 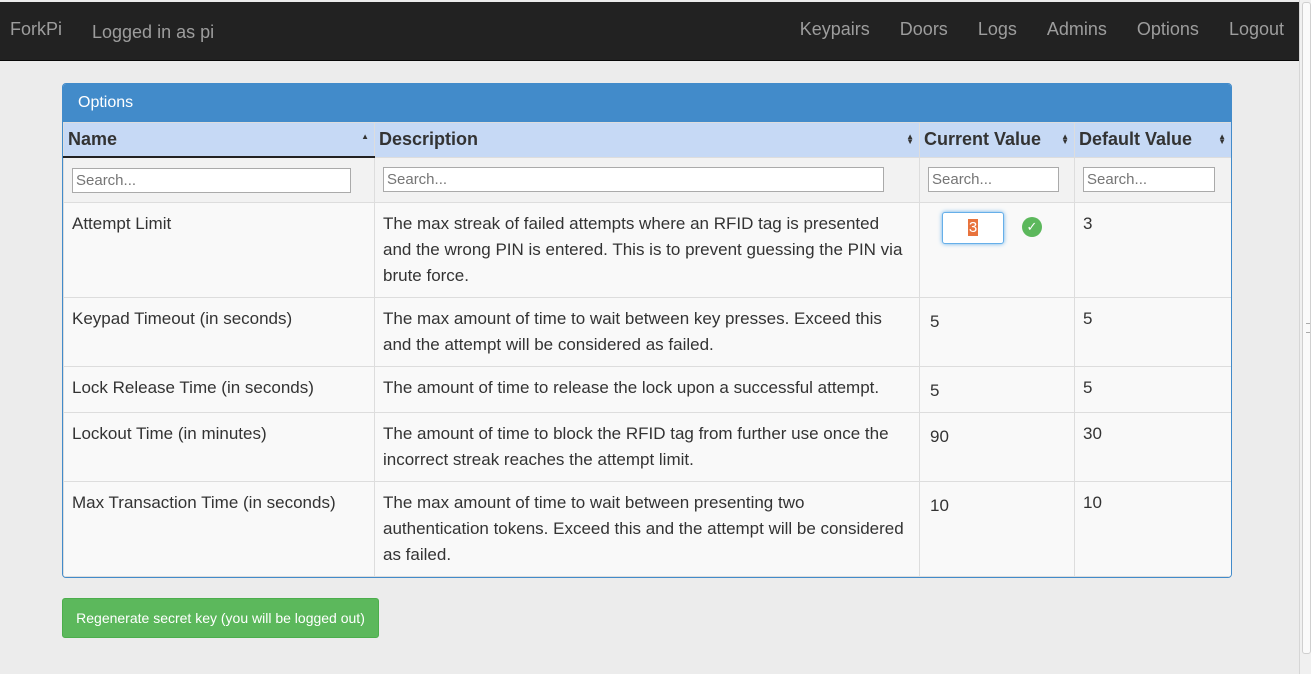 What do you see at coordinates (365, 136) in the screenshot?
I see `sort-asc-icon: ▲` at bounding box center [365, 136].